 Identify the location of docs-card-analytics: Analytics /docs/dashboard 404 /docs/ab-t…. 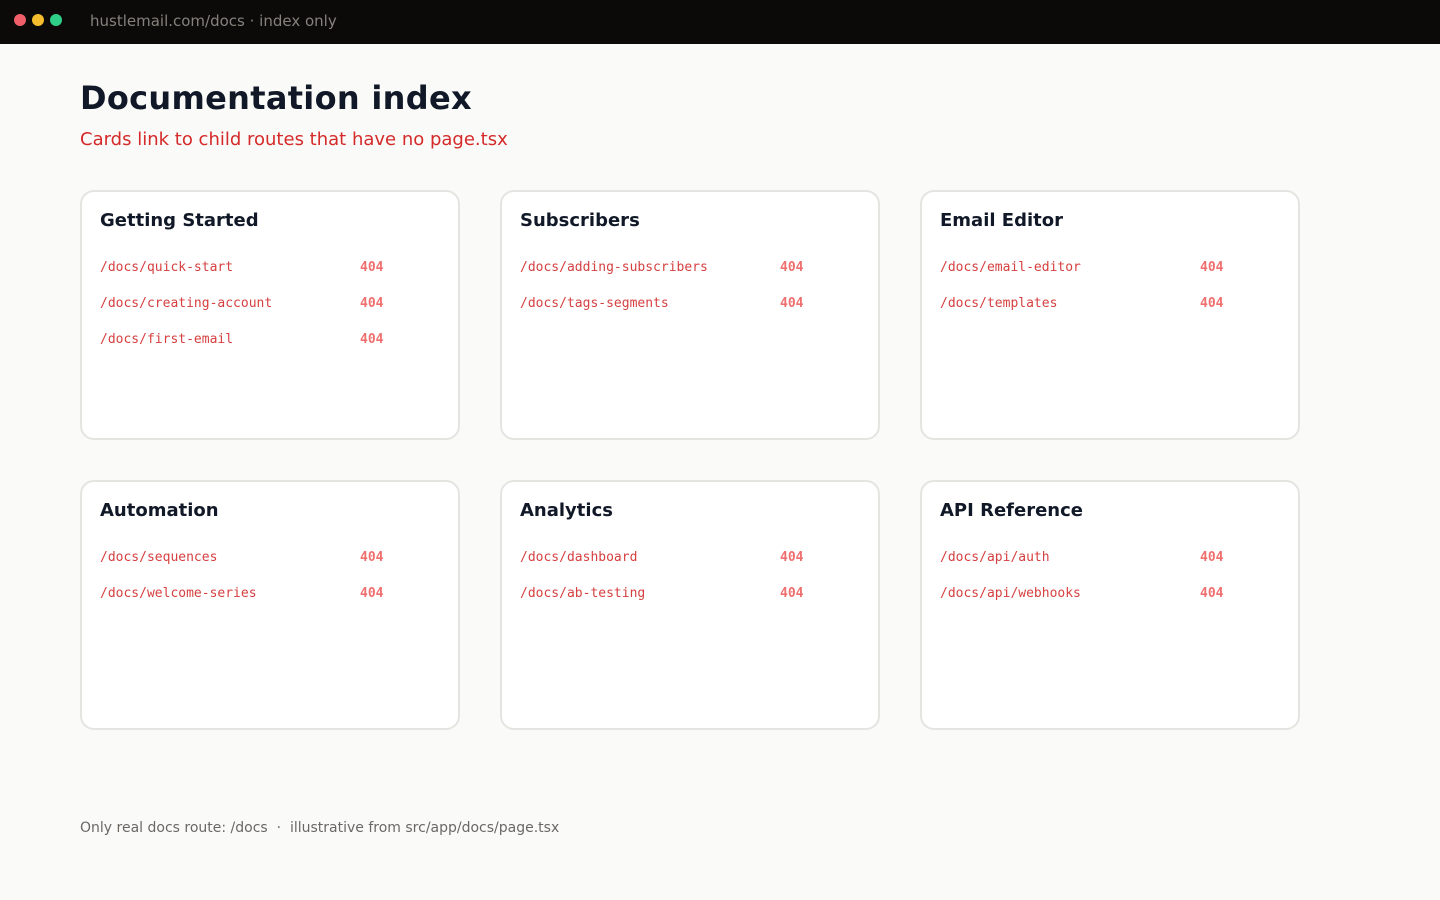
(690, 605).